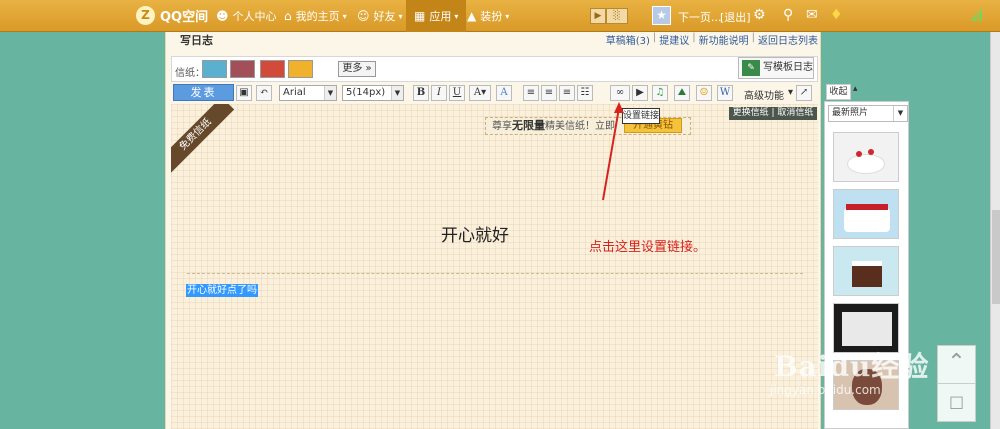 Image resolution: width=1000 pixels, height=429 pixels. I want to click on bold-button: B, so click(421, 93).